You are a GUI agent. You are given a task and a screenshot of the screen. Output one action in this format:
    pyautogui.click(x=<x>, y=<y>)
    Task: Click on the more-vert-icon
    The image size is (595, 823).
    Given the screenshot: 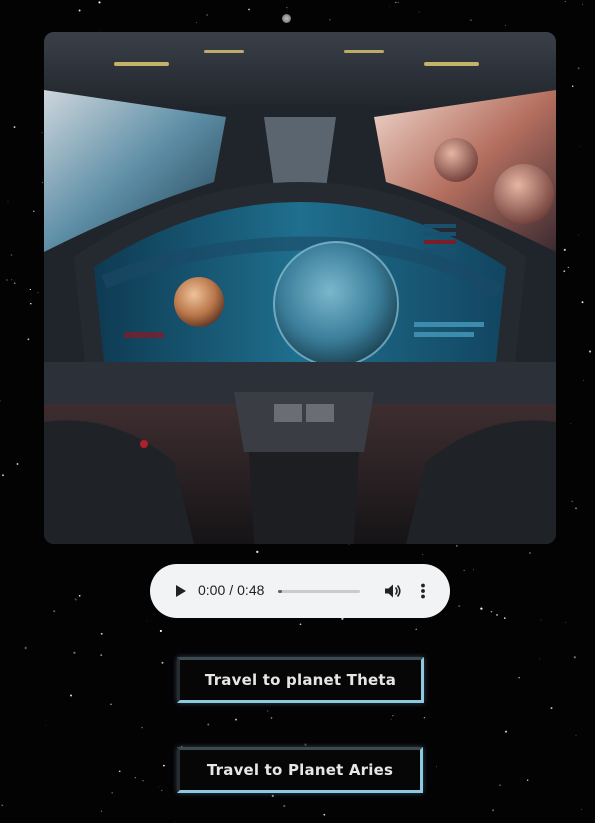 What is the action you would take?
    pyautogui.click(x=423, y=591)
    